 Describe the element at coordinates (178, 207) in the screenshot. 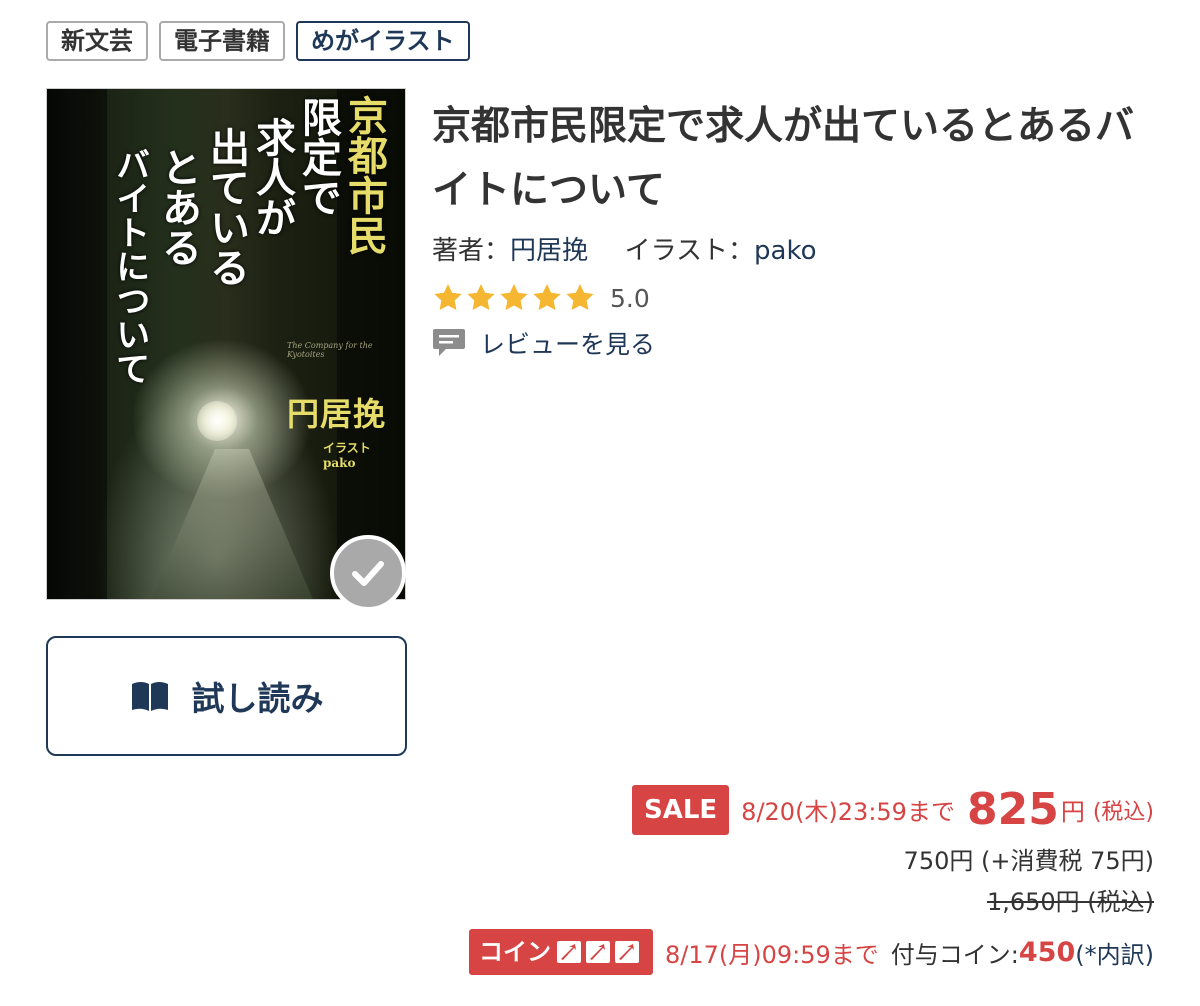

I see `cover-title-col-5: とある` at that location.